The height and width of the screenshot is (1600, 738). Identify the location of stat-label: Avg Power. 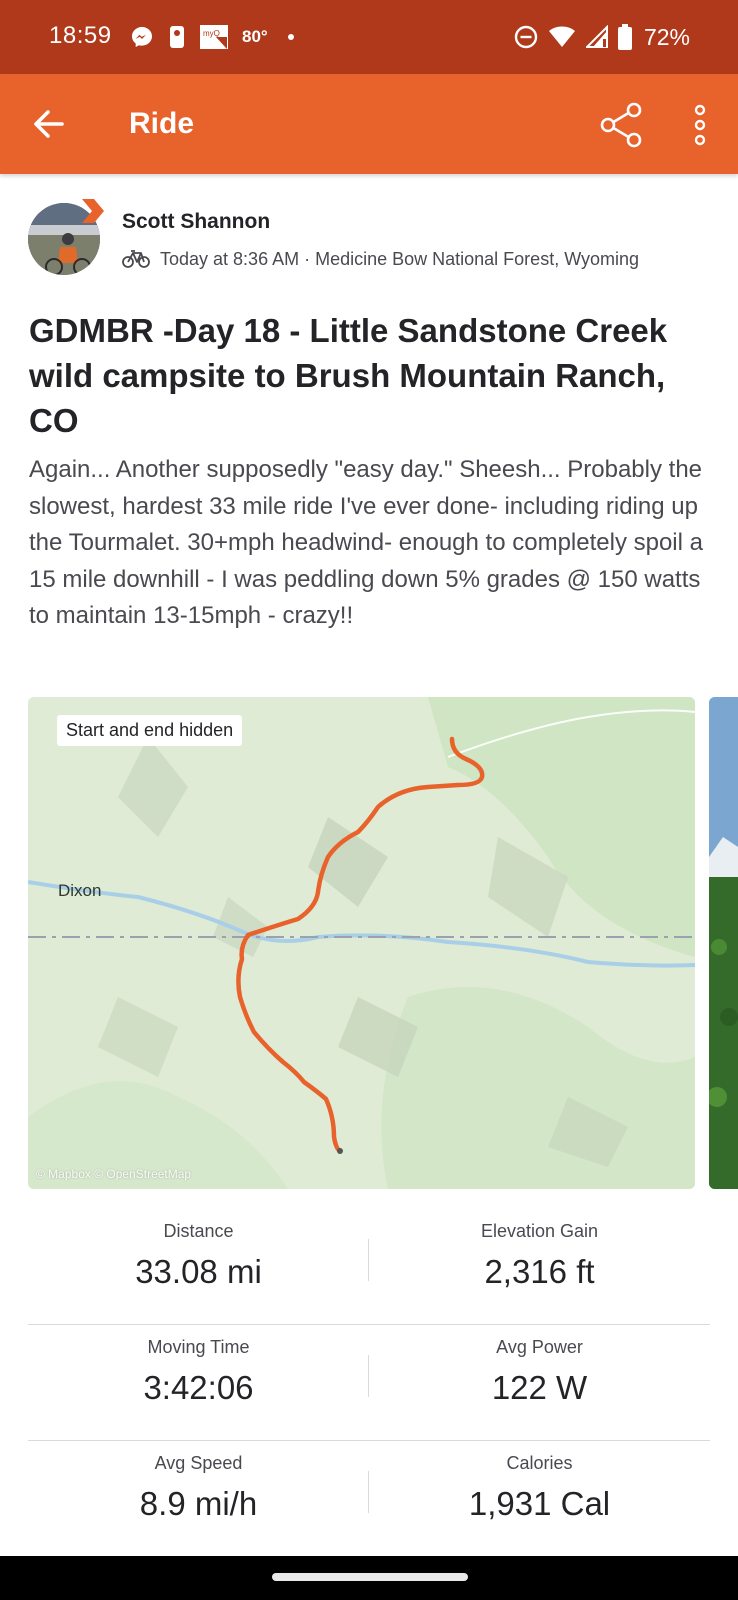
(539, 1347).